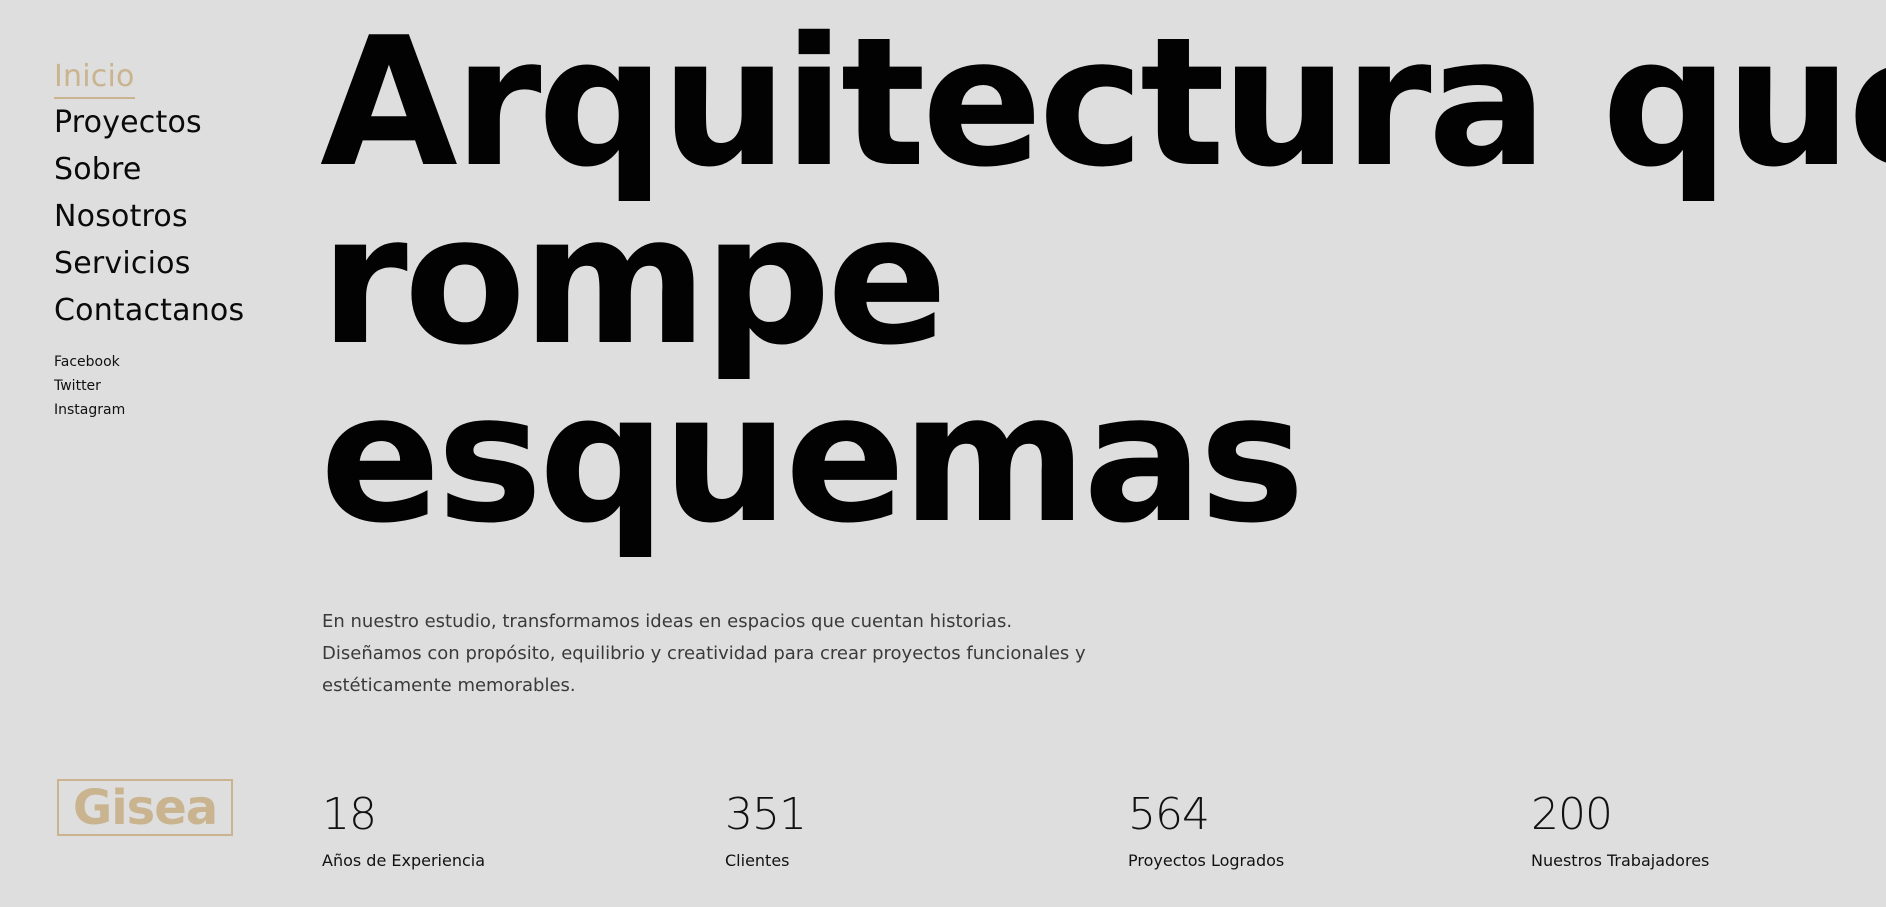  I want to click on stat-value: 351, so click(766, 814).